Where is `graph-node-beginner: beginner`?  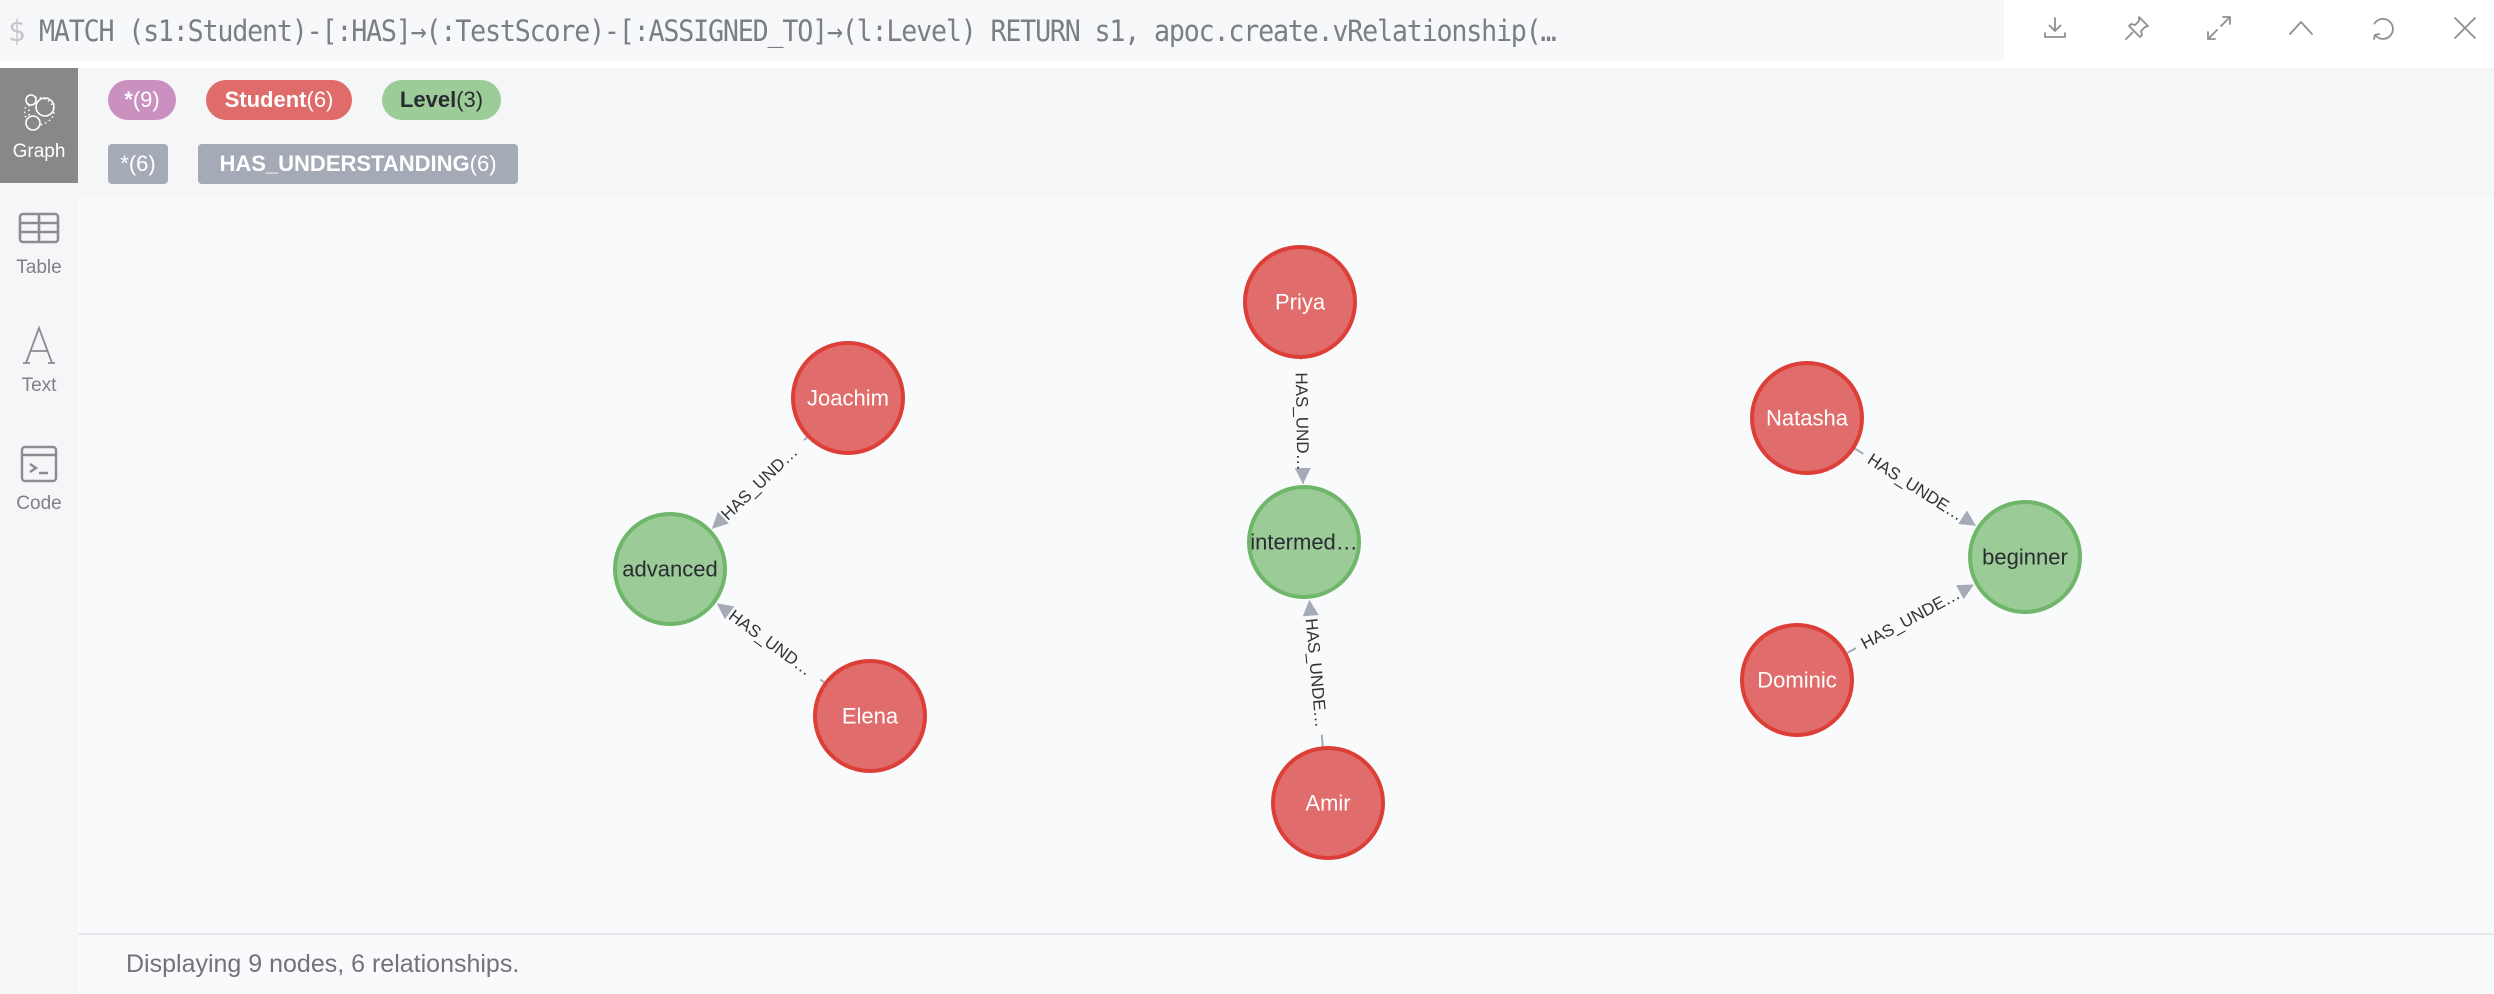
graph-node-beginner: beginner is located at coordinates (2025, 557).